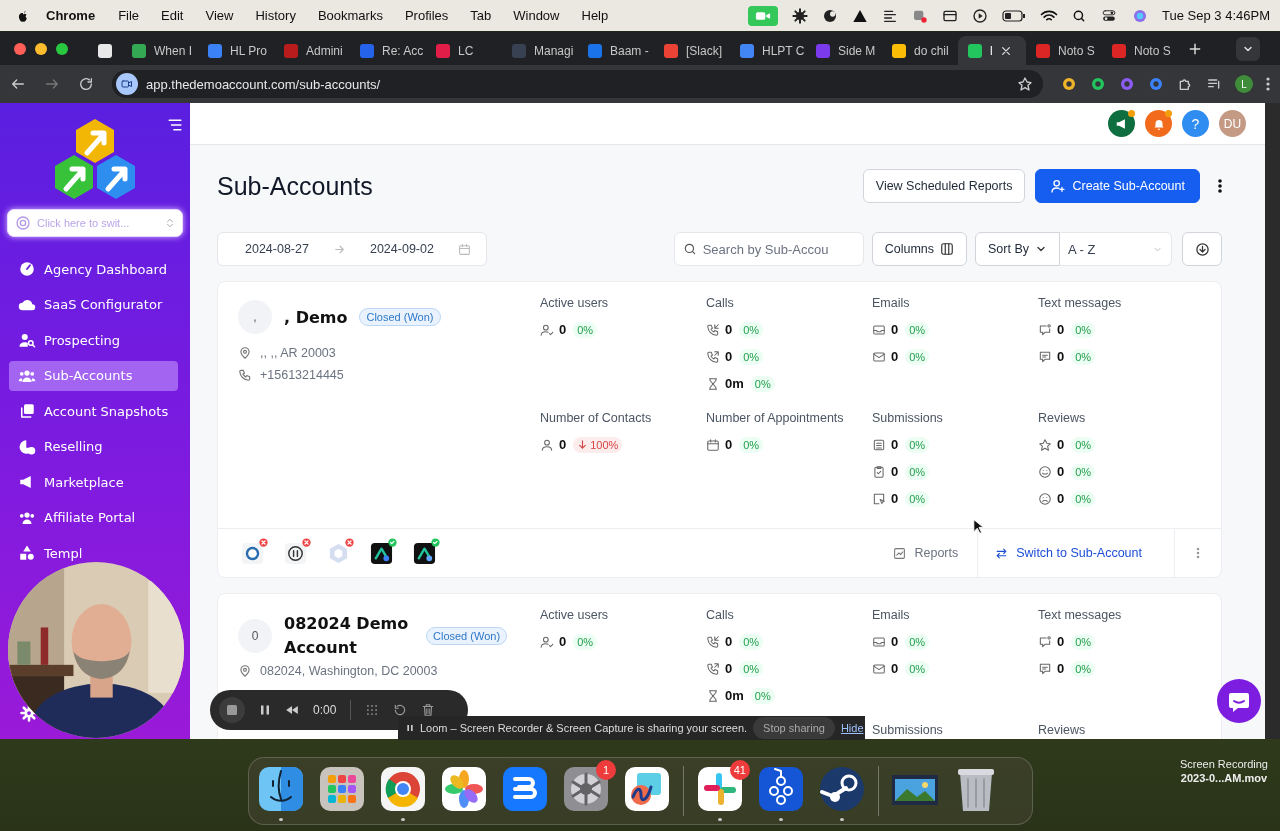 This screenshot has height=831, width=1280. What do you see at coordinates (616, 50) in the screenshot?
I see `browser-tab: Baam -` at bounding box center [616, 50].